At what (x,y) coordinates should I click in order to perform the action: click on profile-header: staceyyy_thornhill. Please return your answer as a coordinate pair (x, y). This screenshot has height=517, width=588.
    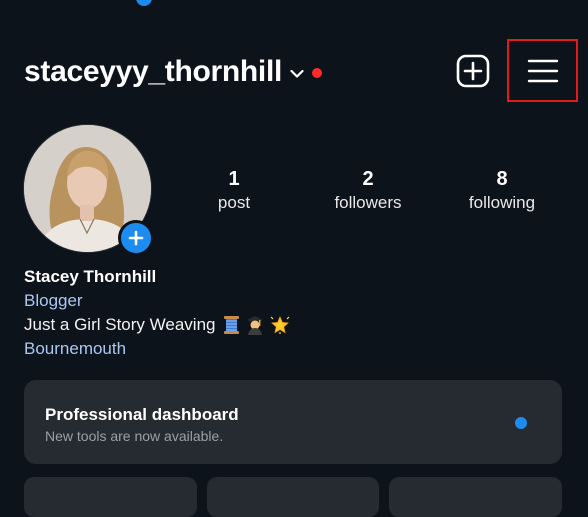
    Looking at the image, I should click on (173, 72).